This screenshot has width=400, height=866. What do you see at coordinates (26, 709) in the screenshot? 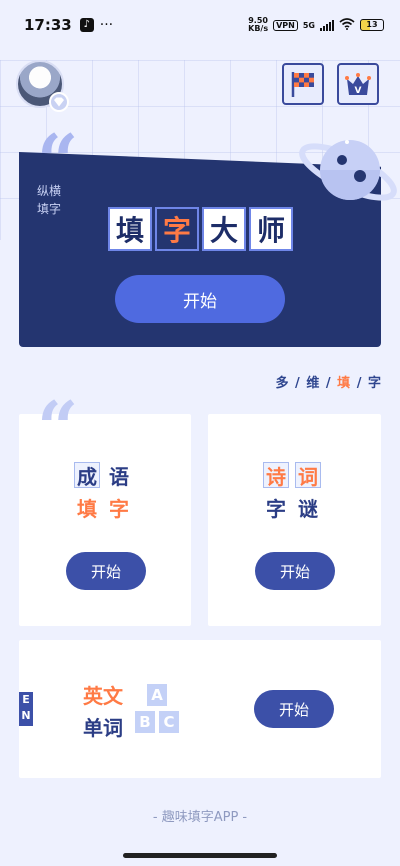
I see `en-badge: E N` at bounding box center [26, 709].